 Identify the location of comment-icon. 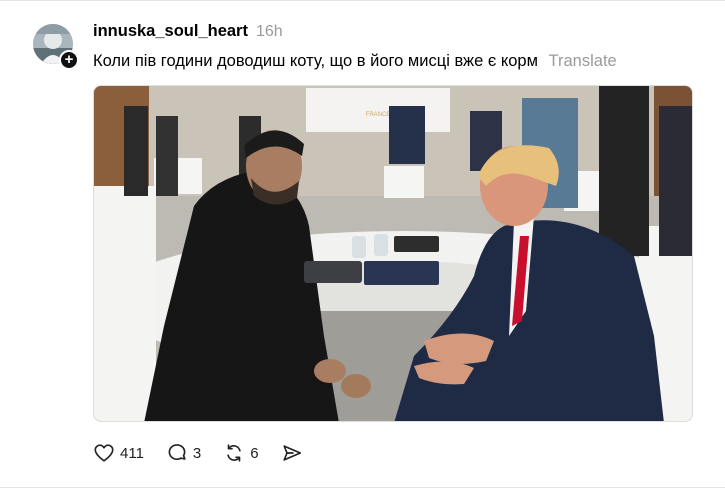
(177, 452).